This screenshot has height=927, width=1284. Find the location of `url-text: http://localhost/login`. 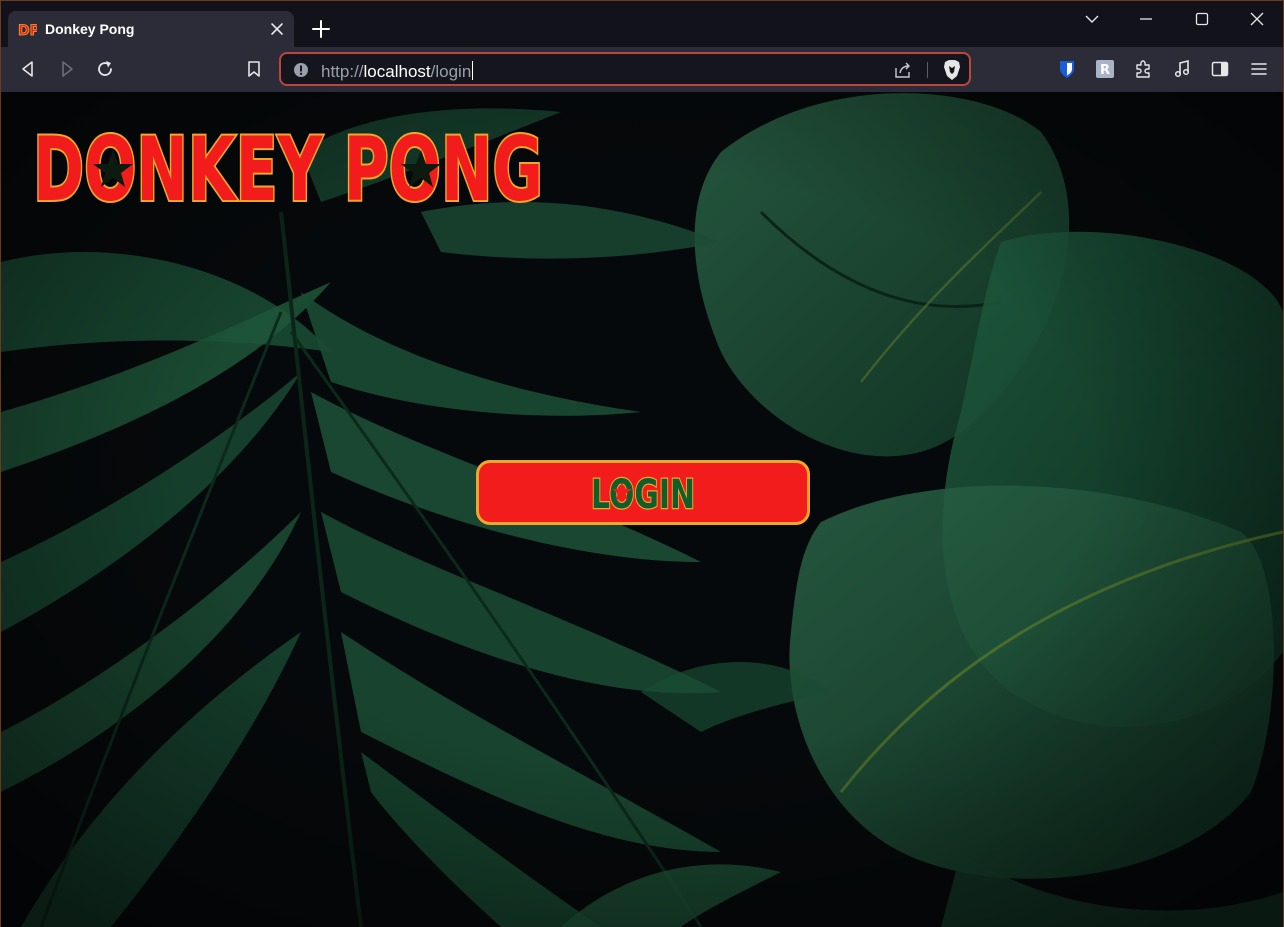

url-text: http://localhost/login is located at coordinates (397, 71).